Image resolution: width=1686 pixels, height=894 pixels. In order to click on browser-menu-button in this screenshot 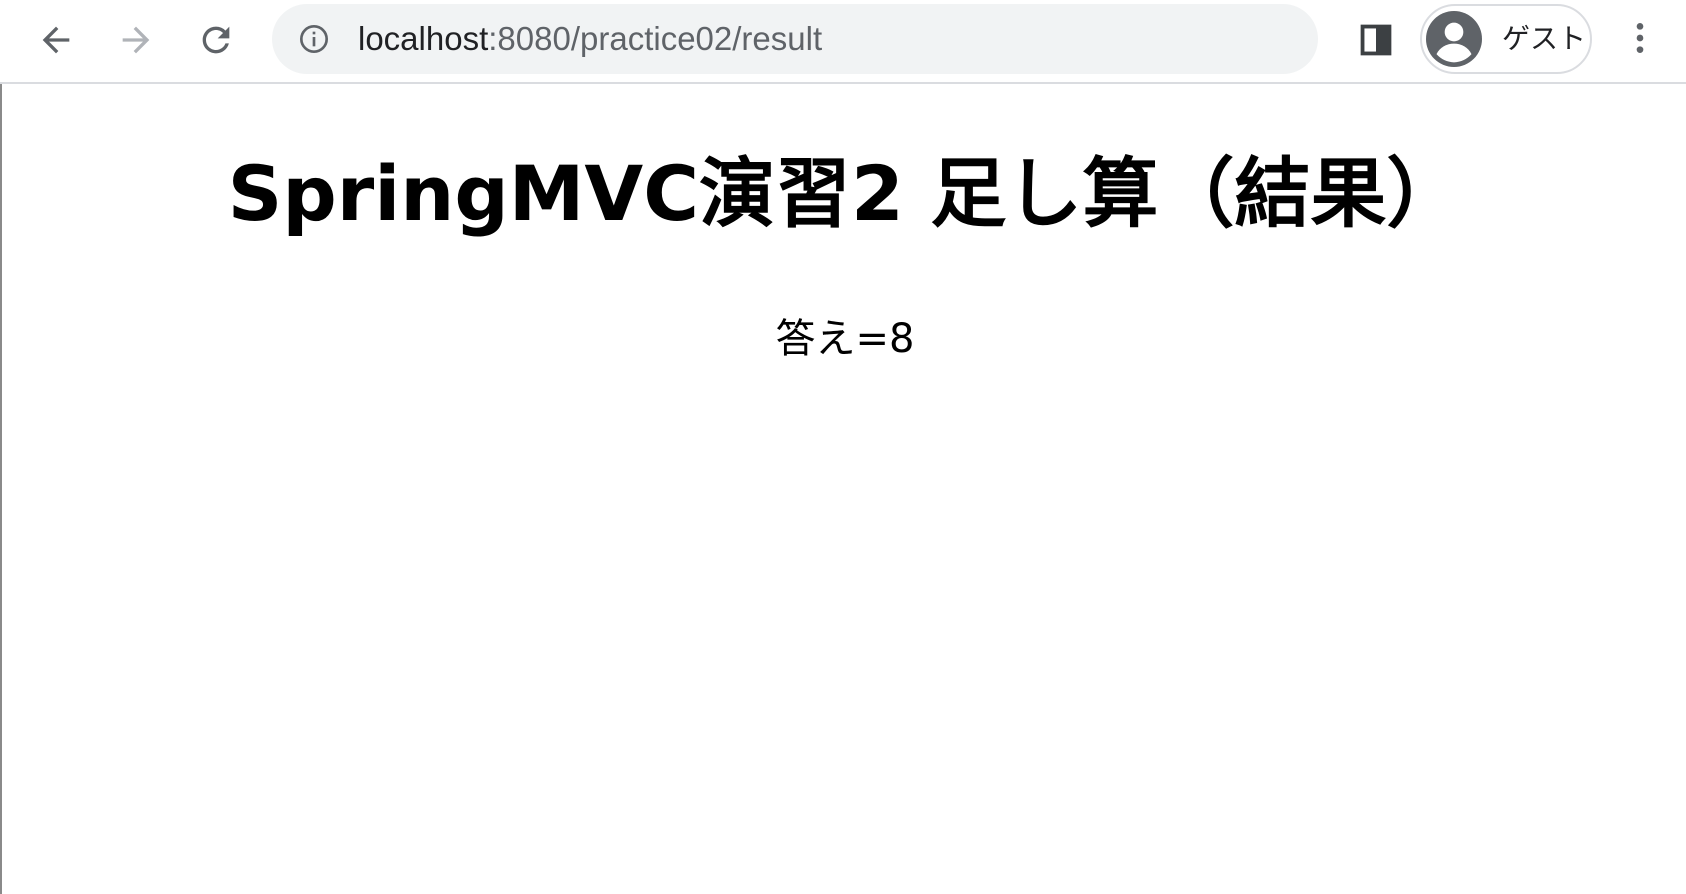, I will do `click(1640, 38)`.